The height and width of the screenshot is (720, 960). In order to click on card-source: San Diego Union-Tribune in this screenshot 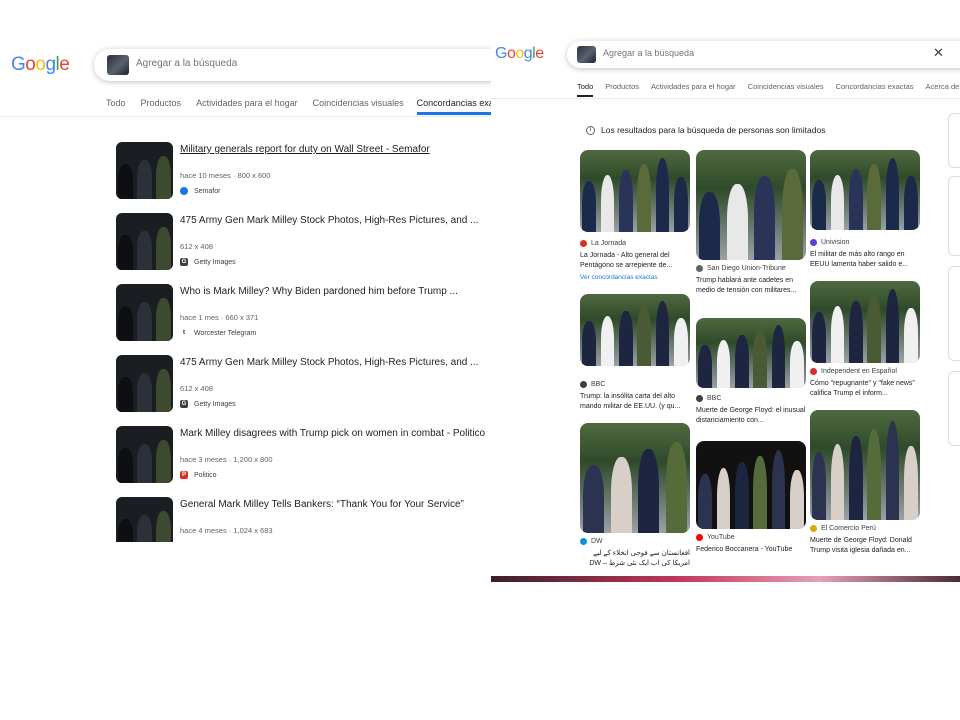, I will do `click(741, 268)`.